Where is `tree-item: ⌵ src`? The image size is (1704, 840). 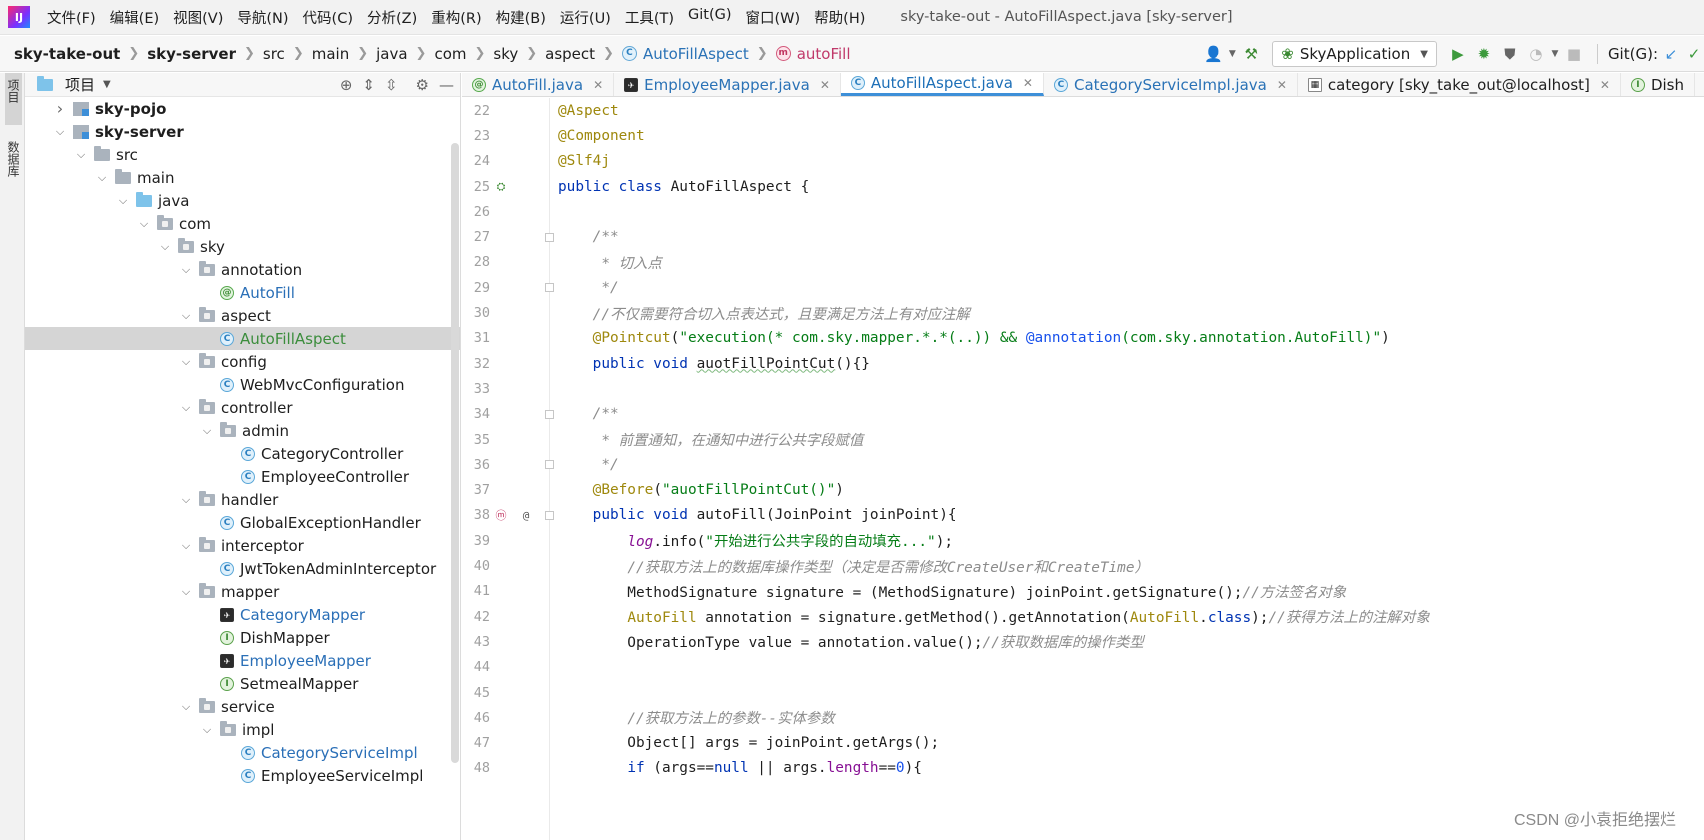 tree-item: ⌵ src is located at coordinates (242, 154).